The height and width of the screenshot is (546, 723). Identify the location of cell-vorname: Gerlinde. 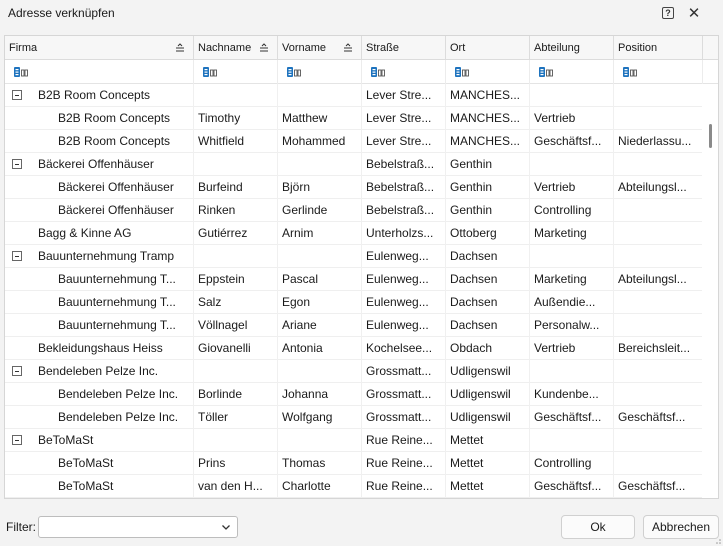
(320, 210).